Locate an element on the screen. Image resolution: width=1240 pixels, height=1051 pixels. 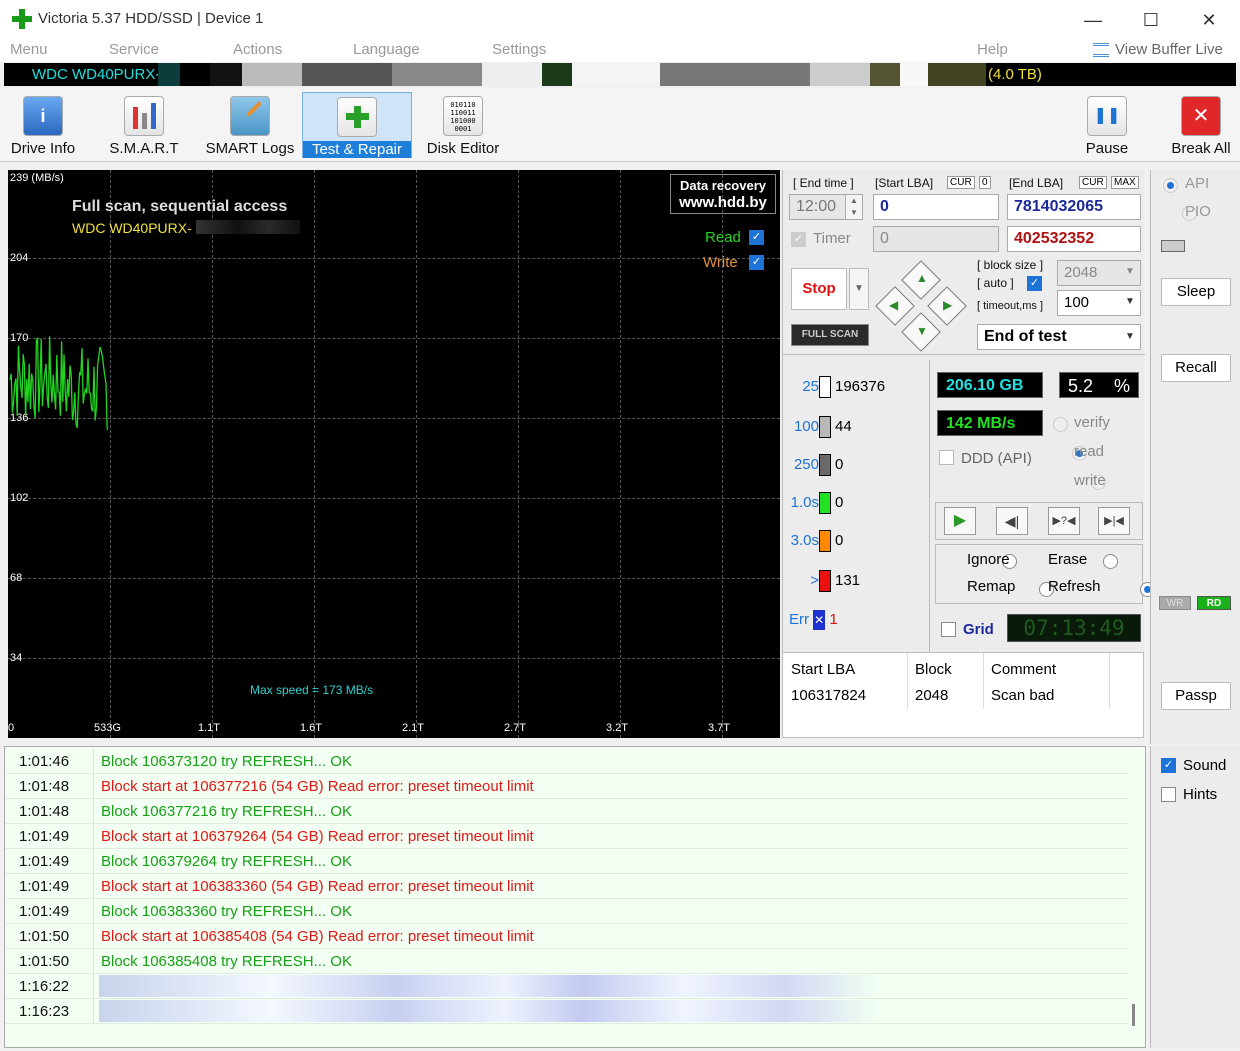
sleep-button: Sleep is located at coordinates (1196, 292).